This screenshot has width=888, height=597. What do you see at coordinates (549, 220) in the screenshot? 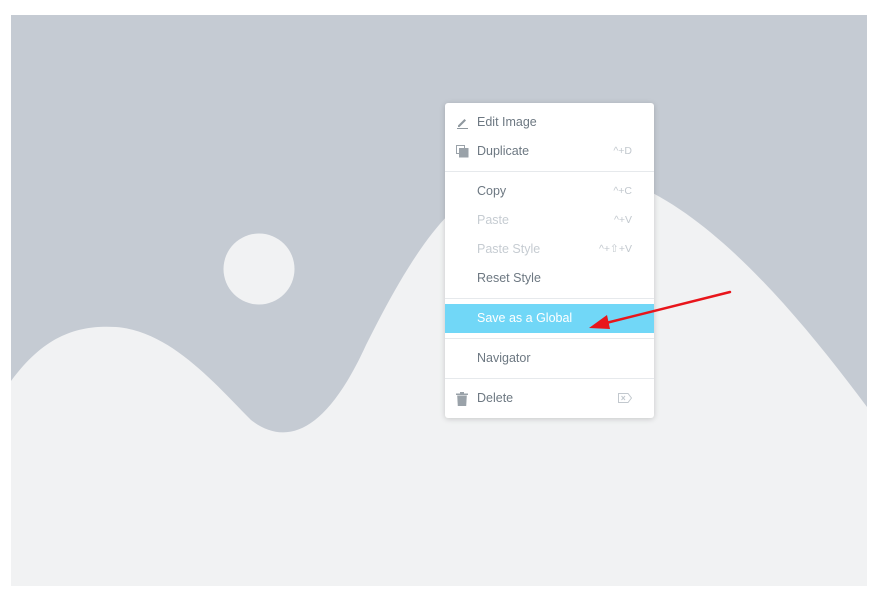
I see `menu-item-paste: Paste ^+V` at bounding box center [549, 220].